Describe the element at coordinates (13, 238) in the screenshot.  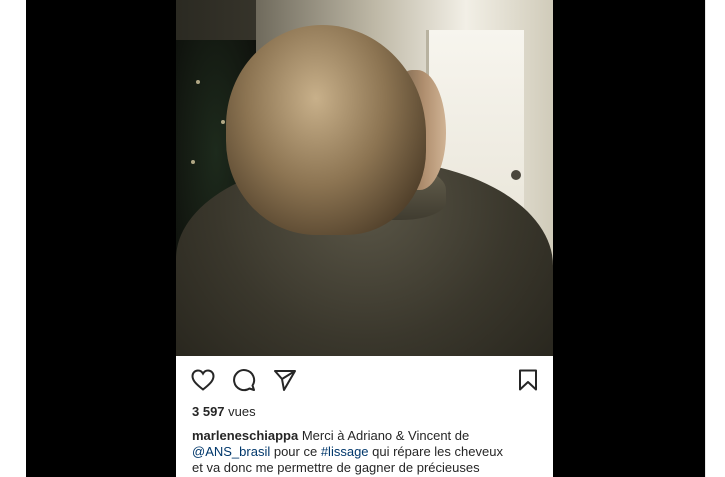
I see `page-margin-left` at that location.